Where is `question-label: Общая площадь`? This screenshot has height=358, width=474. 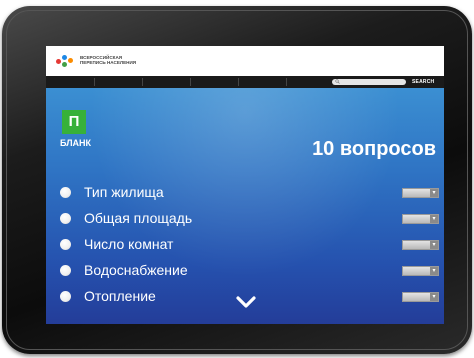 question-label: Общая площадь is located at coordinates (138, 218).